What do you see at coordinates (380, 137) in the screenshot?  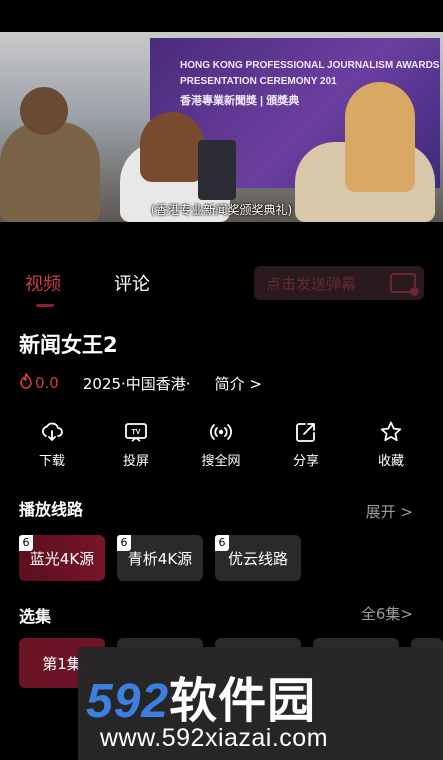 I see `photographer-right-hair` at bounding box center [380, 137].